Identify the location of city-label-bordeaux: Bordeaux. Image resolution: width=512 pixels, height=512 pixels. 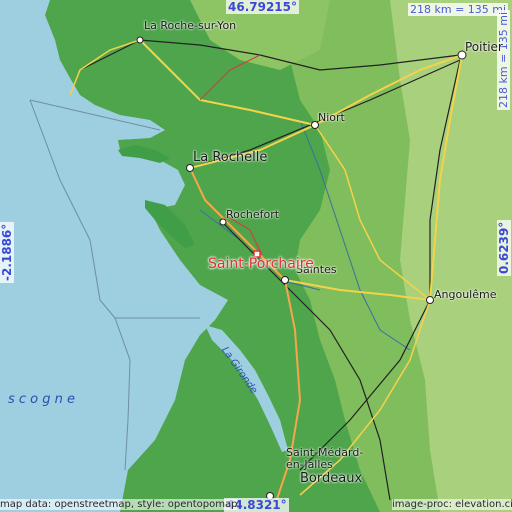
(331, 478).